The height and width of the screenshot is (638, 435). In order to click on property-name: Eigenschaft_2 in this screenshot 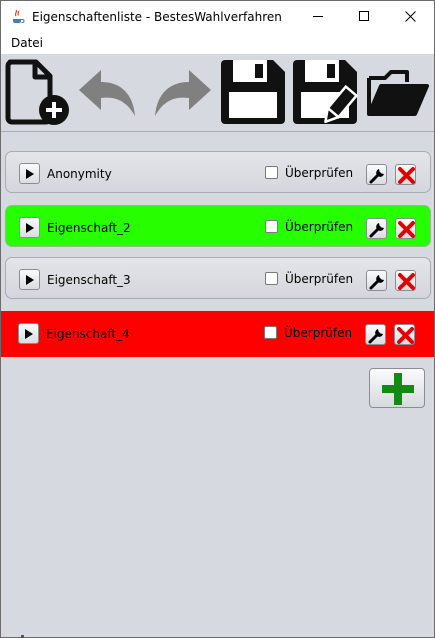, I will do `click(89, 228)`.